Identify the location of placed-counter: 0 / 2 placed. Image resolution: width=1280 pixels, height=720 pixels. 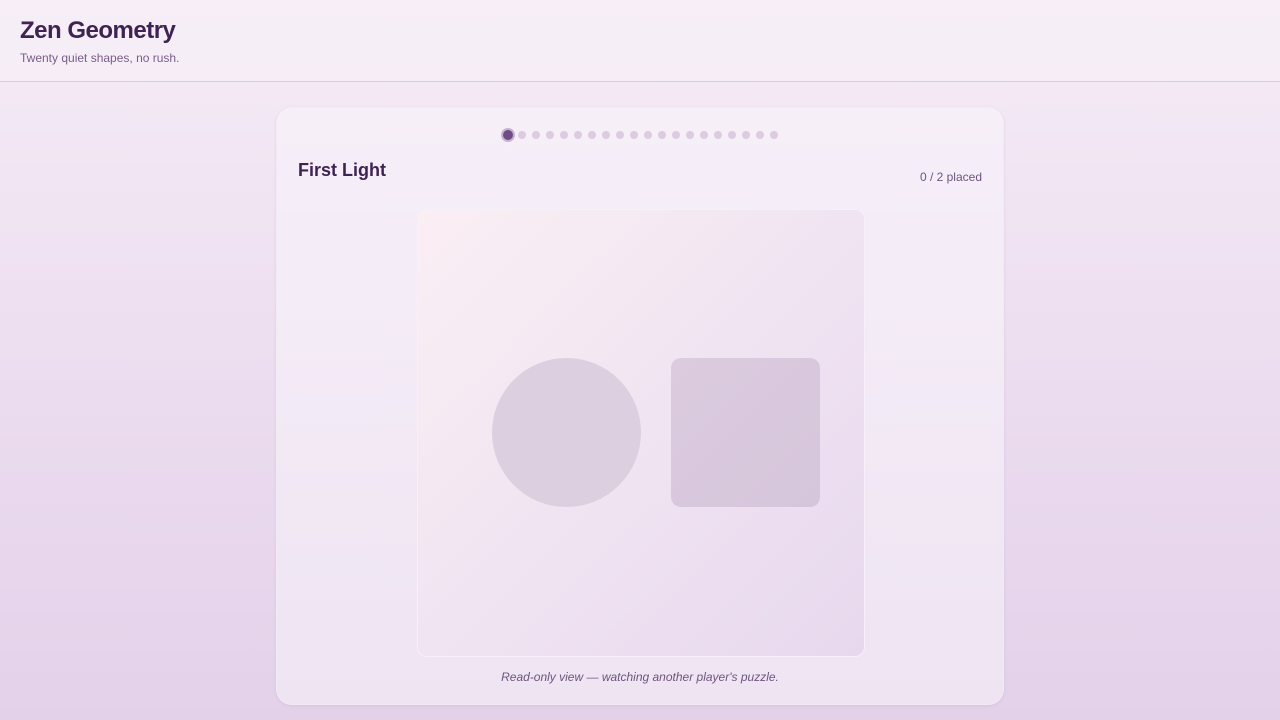
(950, 177).